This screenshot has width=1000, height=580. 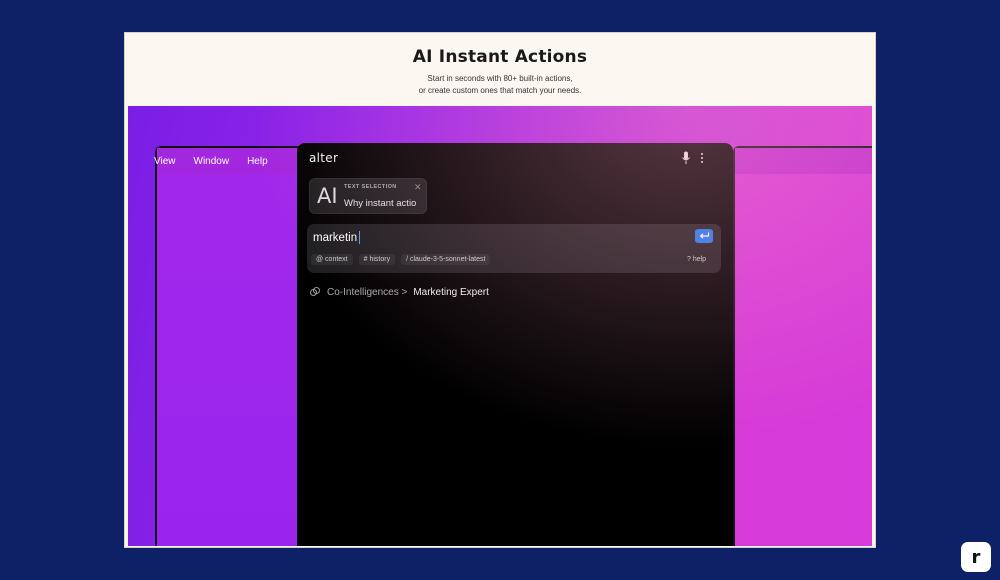 What do you see at coordinates (380, 203) in the screenshot?
I see `chip-selected-text: Why instant actions` at bounding box center [380, 203].